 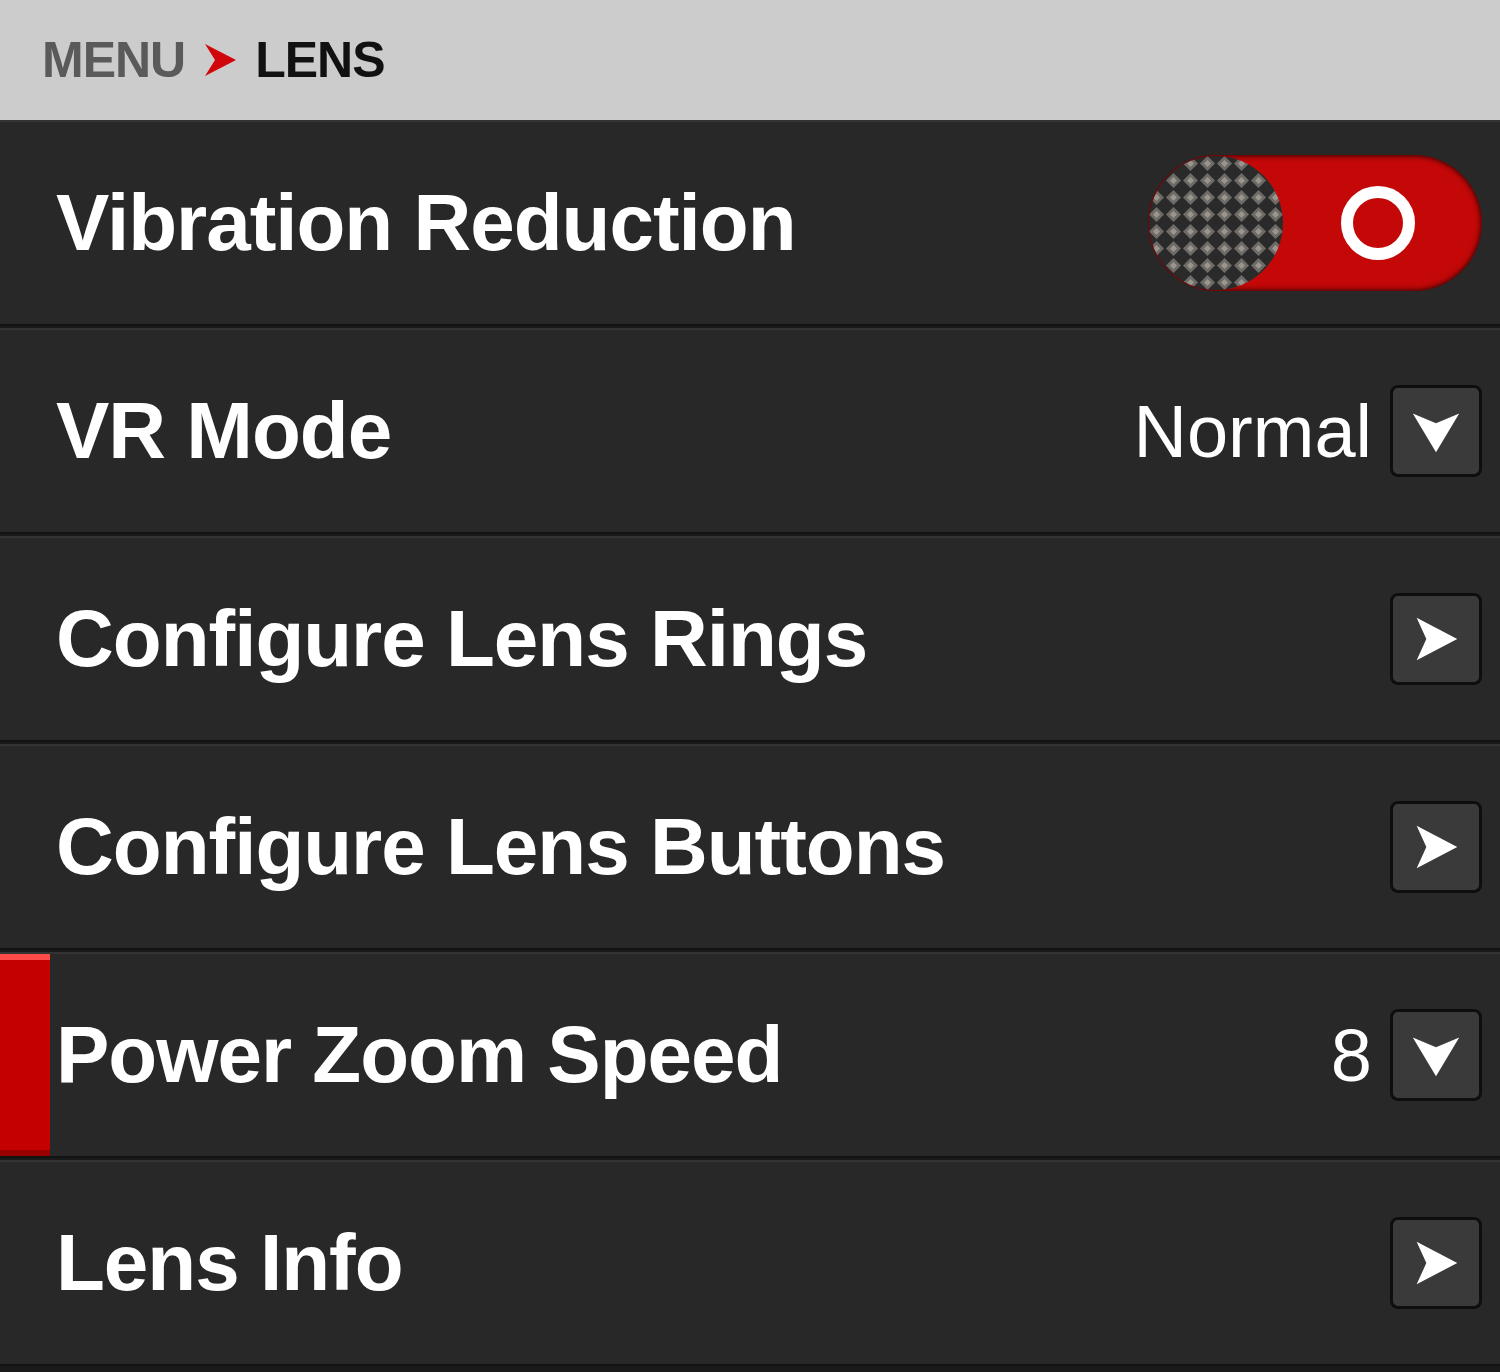 What do you see at coordinates (320, 60) in the screenshot?
I see `breadcrumb-item: LENS` at bounding box center [320, 60].